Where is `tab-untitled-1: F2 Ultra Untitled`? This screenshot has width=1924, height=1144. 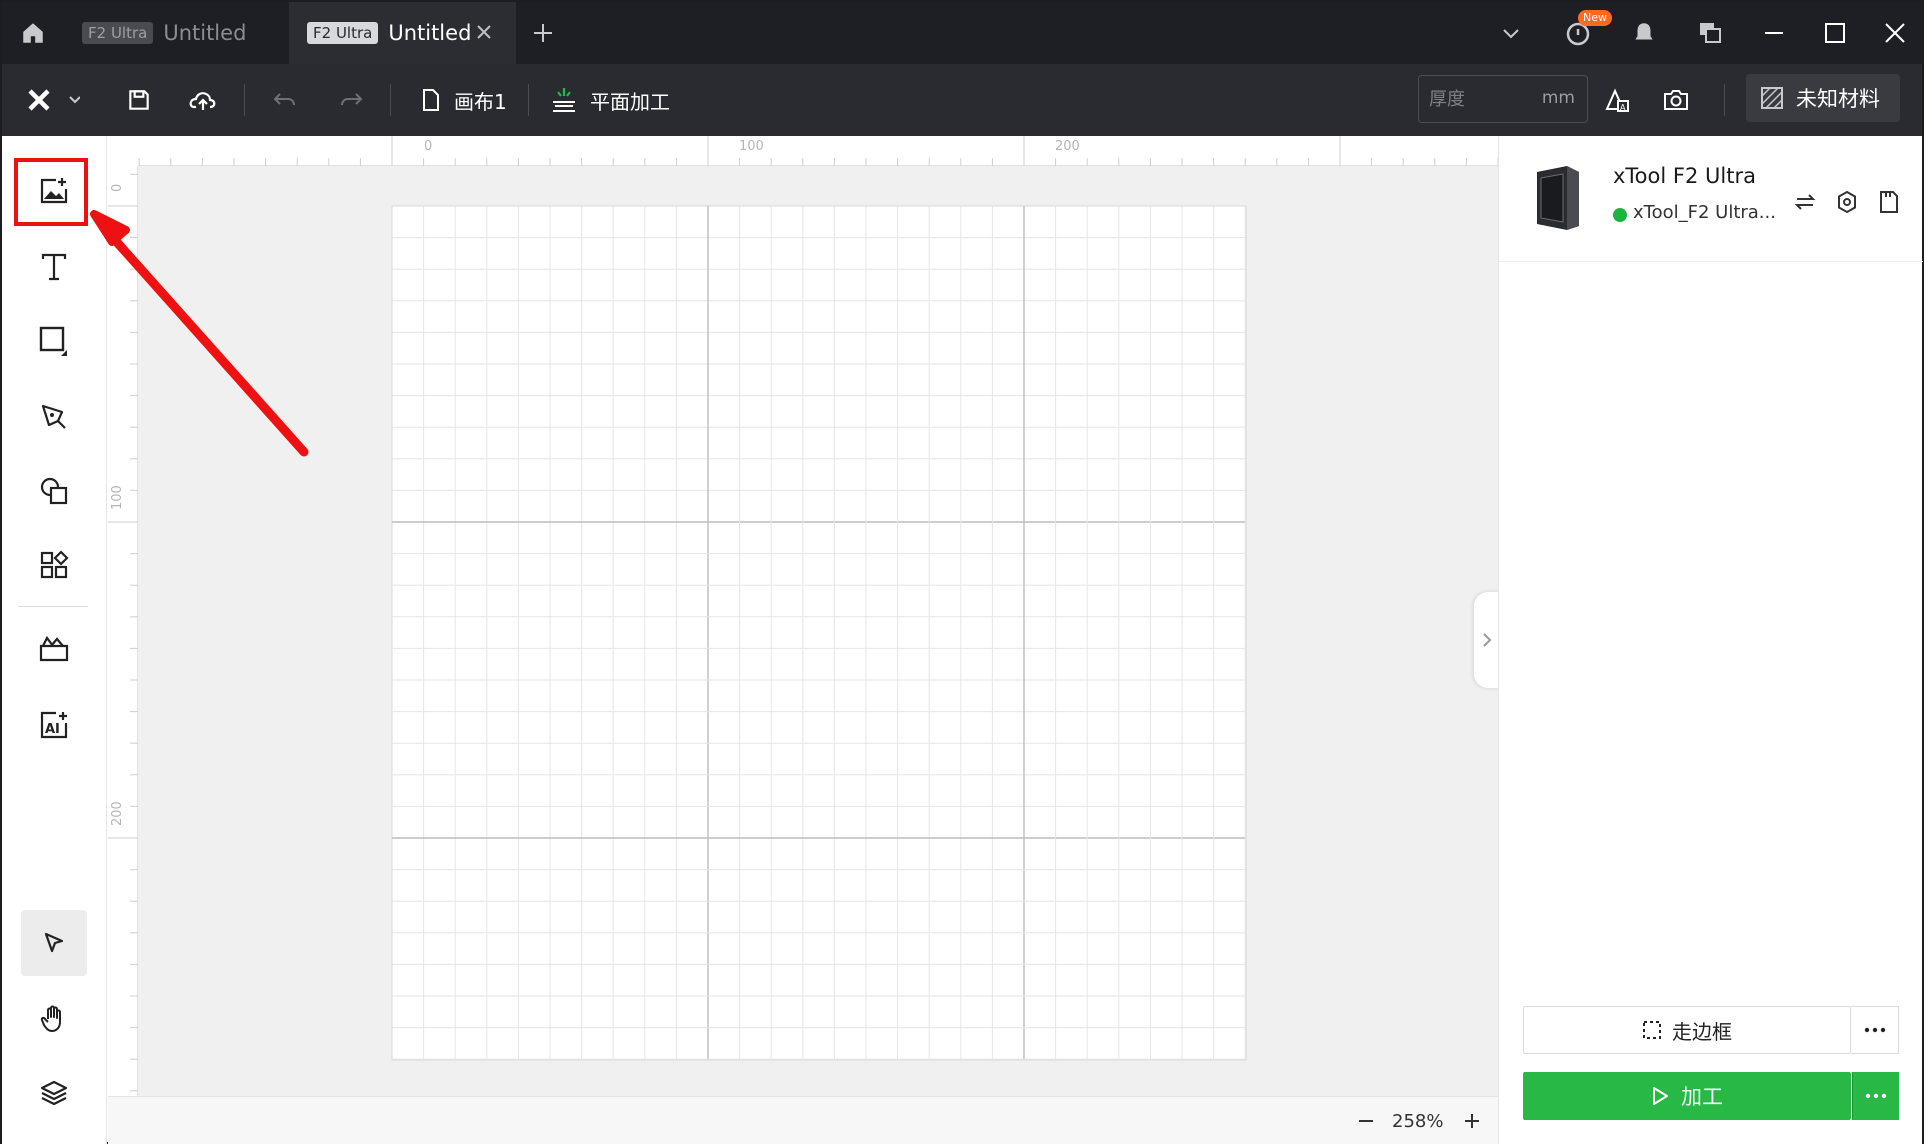
tab-untitled-1: F2 Ultra Untitled is located at coordinates (176, 33).